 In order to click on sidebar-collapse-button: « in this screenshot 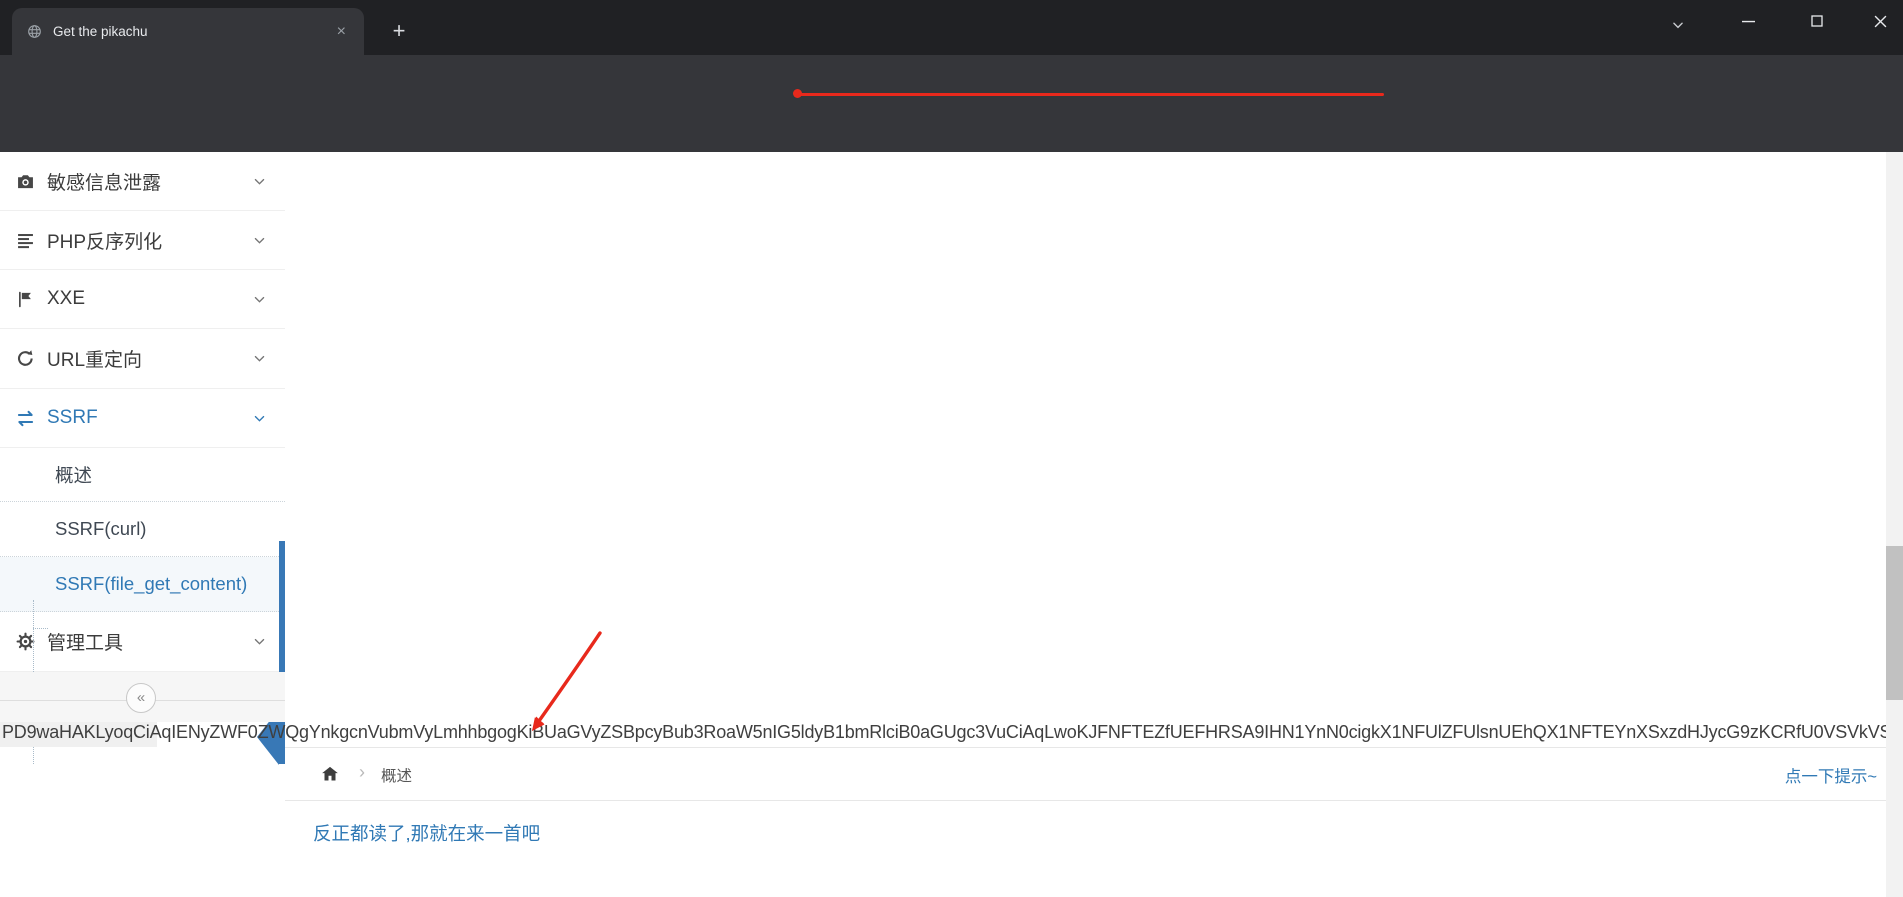, I will do `click(141, 698)`.